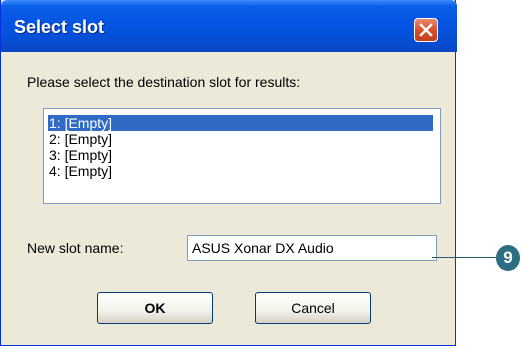 The height and width of the screenshot is (346, 522). What do you see at coordinates (80, 155) in the screenshot?
I see `slot-item-3: 3: [Empty]` at bounding box center [80, 155].